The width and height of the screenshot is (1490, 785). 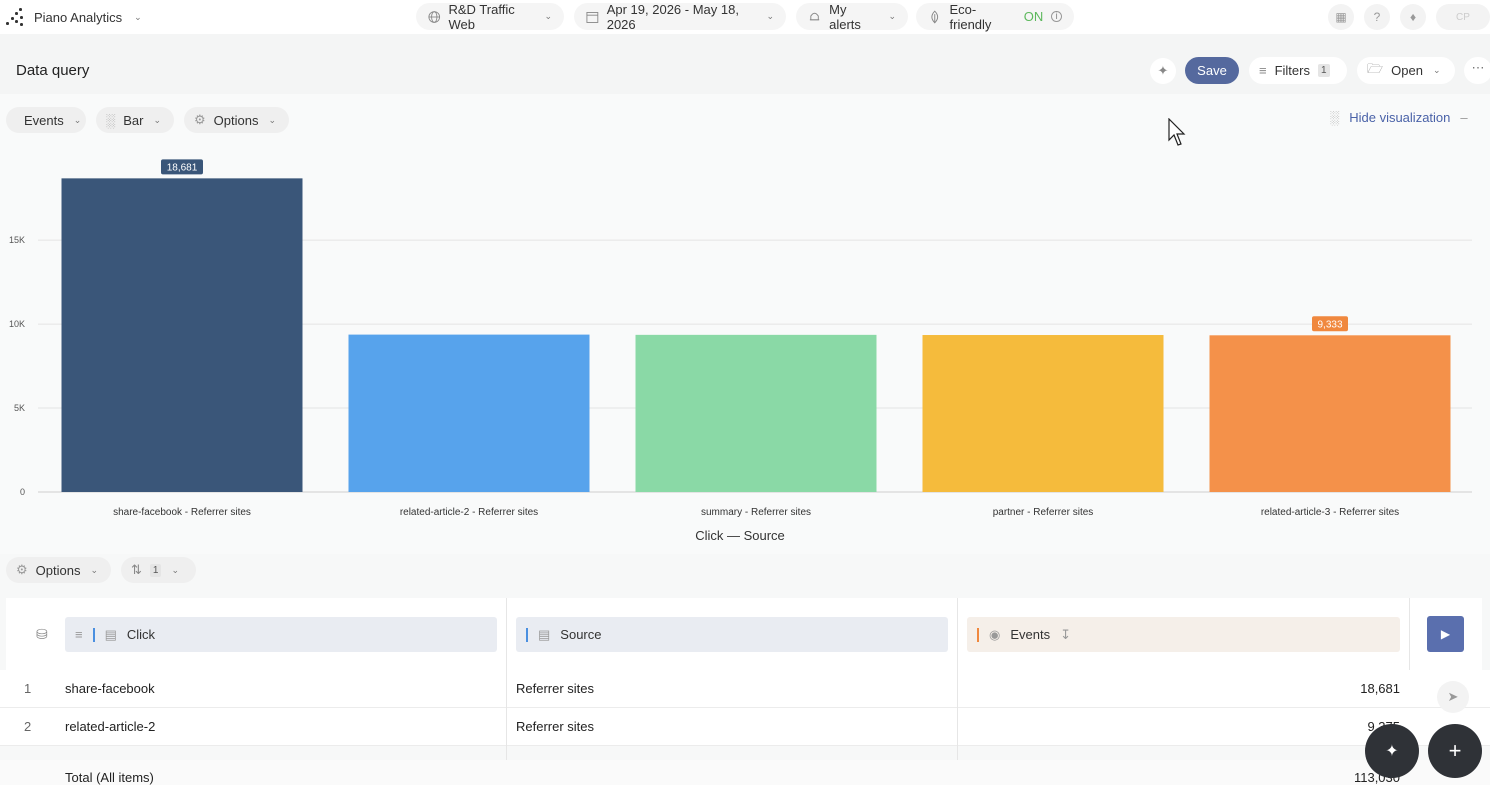 What do you see at coordinates (469, 512) in the screenshot?
I see `x-tick-label: related-article-2 - Referrer sites` at bounding box center [469, 512].